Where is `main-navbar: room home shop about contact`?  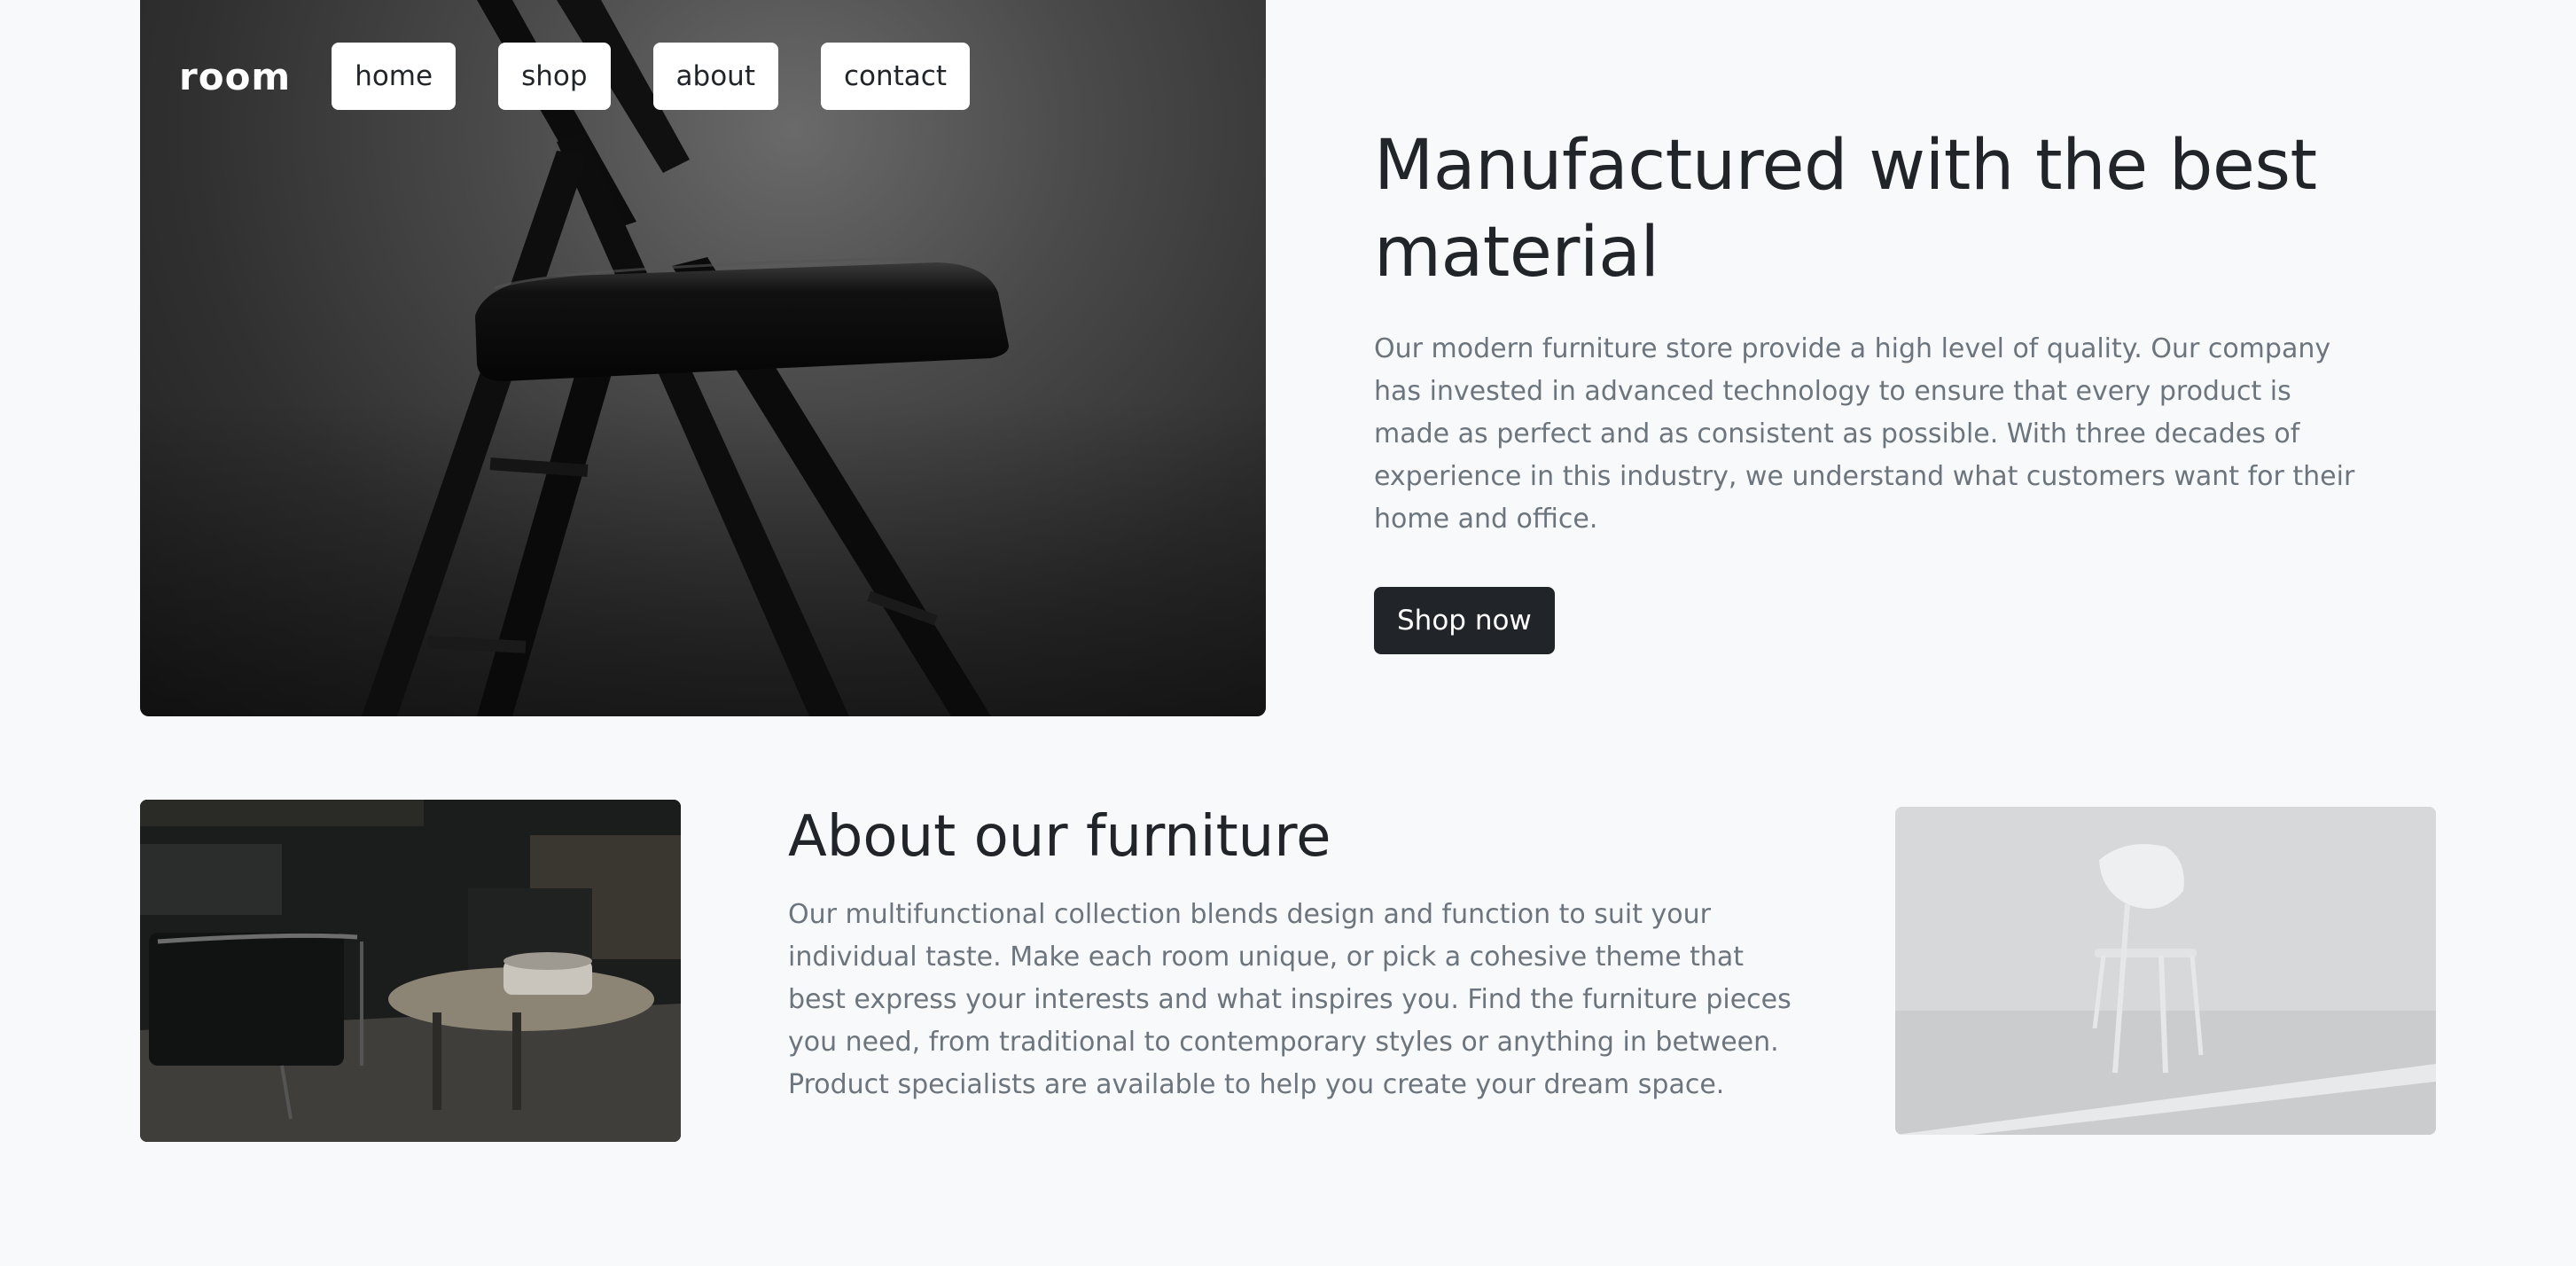 main-navbar: room home shop about contact is located at coordinates (595, 76).